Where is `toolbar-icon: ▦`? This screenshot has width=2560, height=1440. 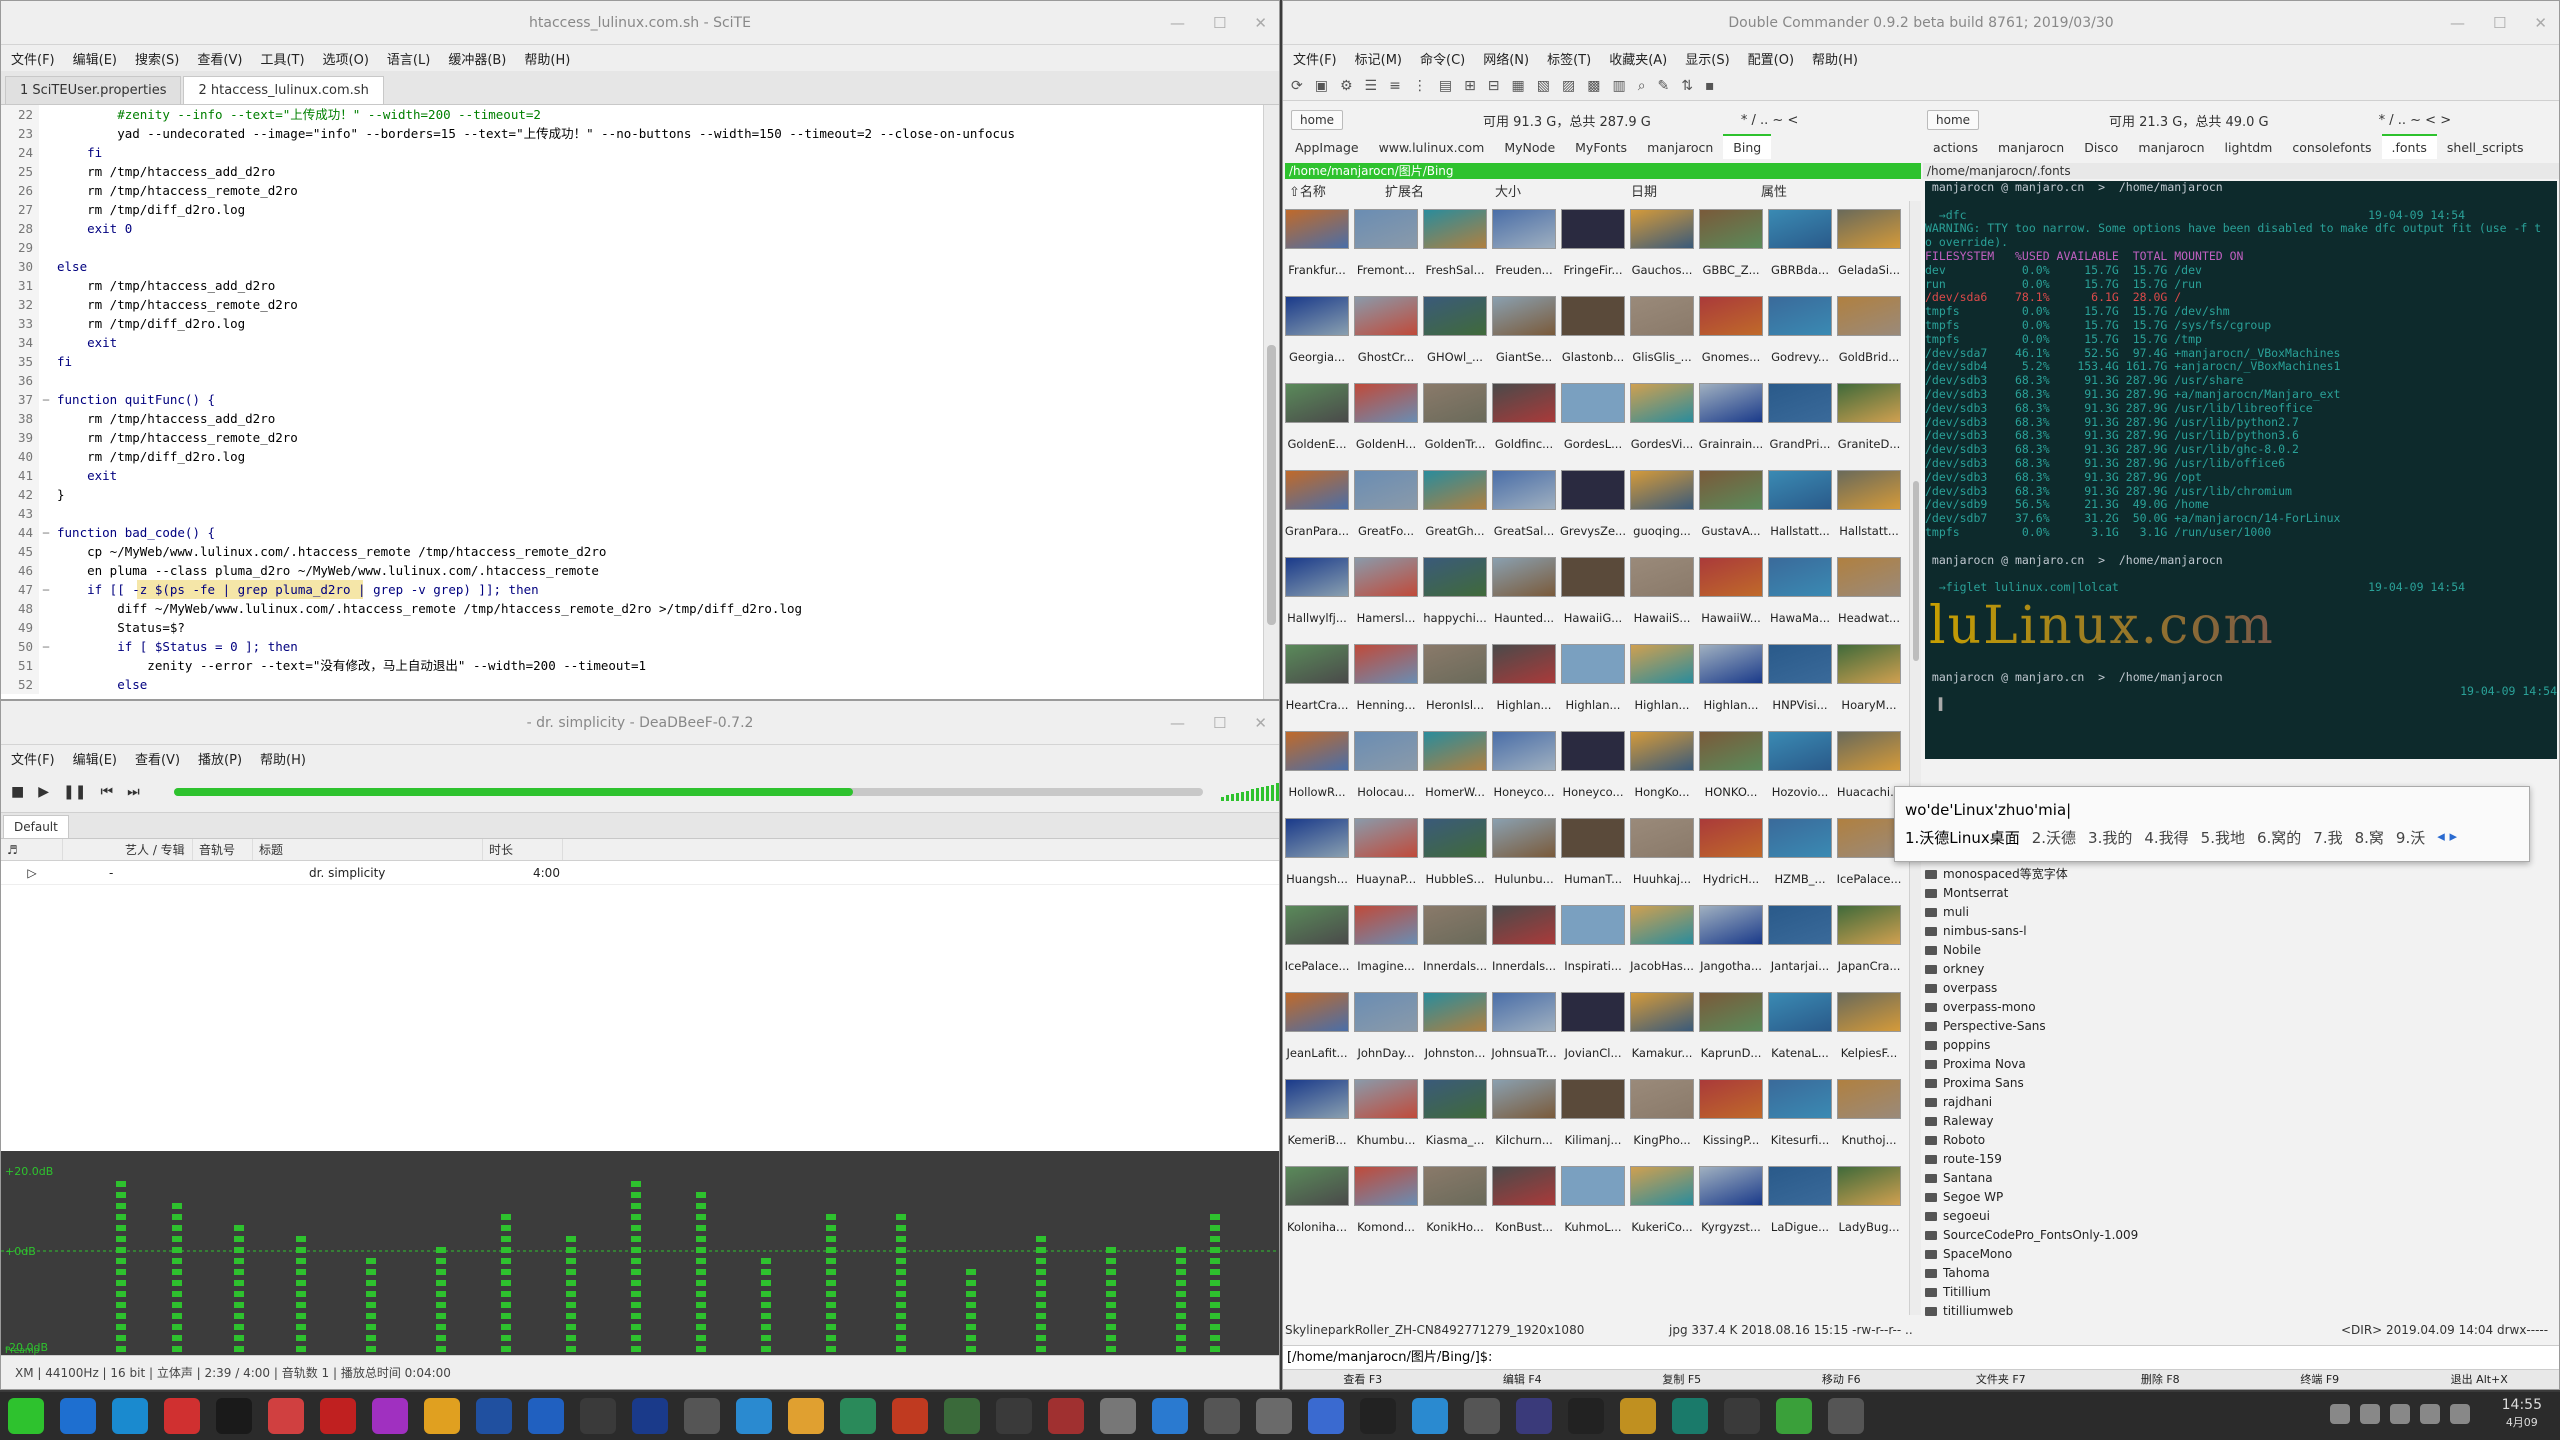
toolbar-icon: ▦ is located at coordinates (1518, 86).